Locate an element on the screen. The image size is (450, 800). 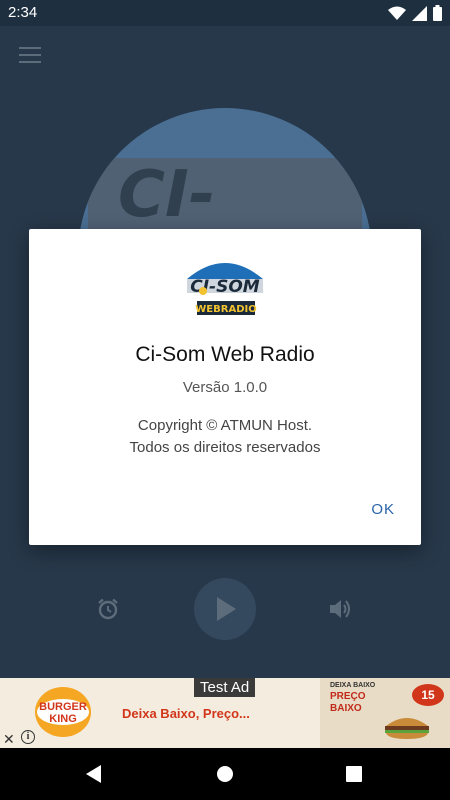
signal-icon is located at coordinates (419, 13).